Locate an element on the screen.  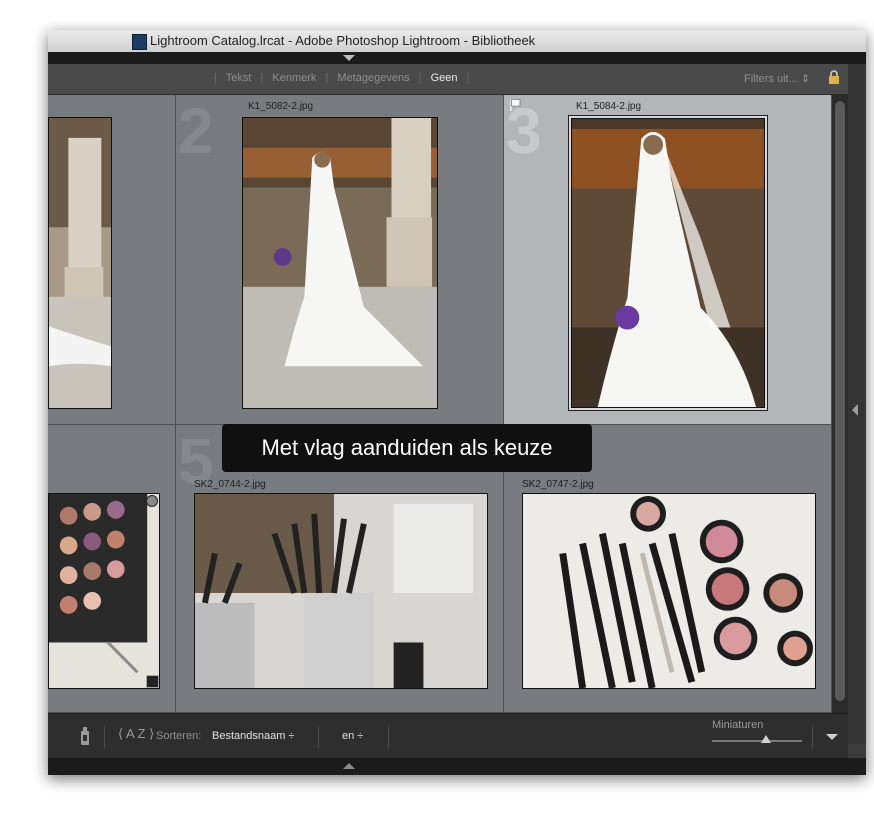
lightroom-app-icon is located at coordinates (139, 42).